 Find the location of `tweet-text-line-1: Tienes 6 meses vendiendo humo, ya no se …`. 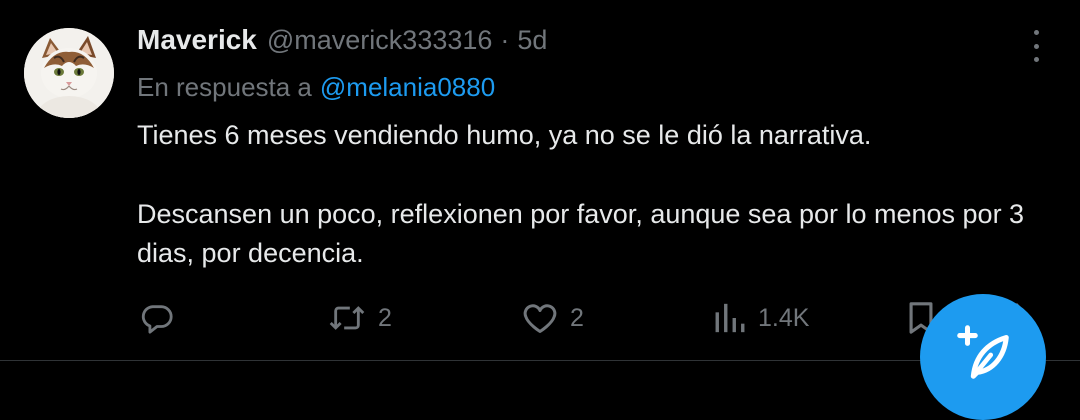

tweet-text-line-1: Tienes 6 meses vendiendo humo, ya no se … is located at coordinates (504, 135).